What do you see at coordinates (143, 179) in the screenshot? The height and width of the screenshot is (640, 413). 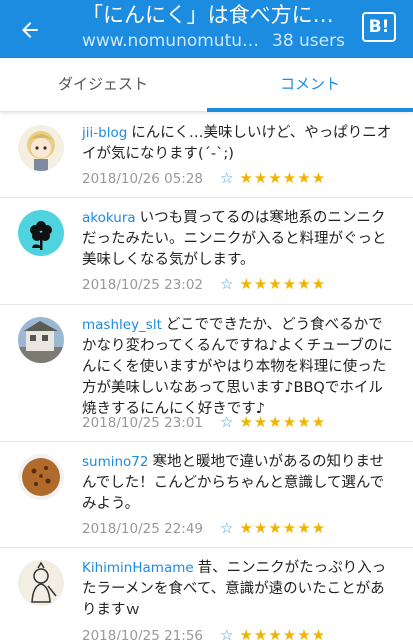 I see `comment-date: 2018/10/26 05:28` at bounding box center [143, 179].